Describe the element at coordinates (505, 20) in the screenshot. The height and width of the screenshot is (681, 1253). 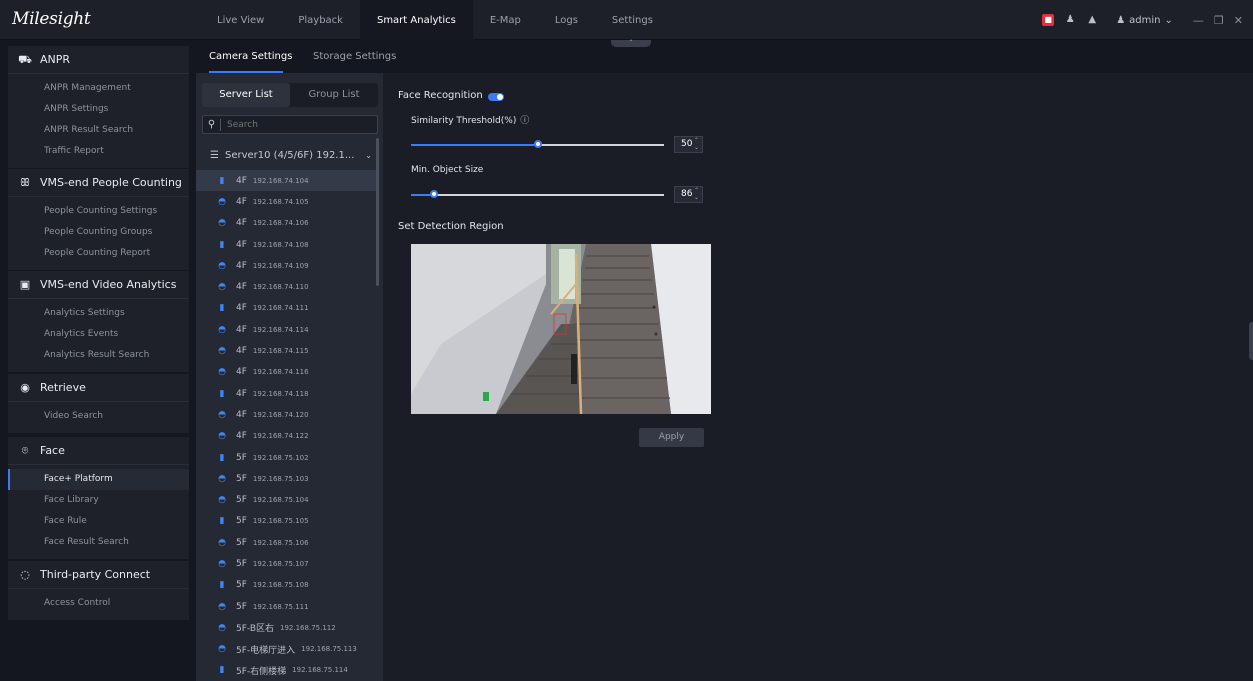
I see `nav-e-map: E-Map` at that location.